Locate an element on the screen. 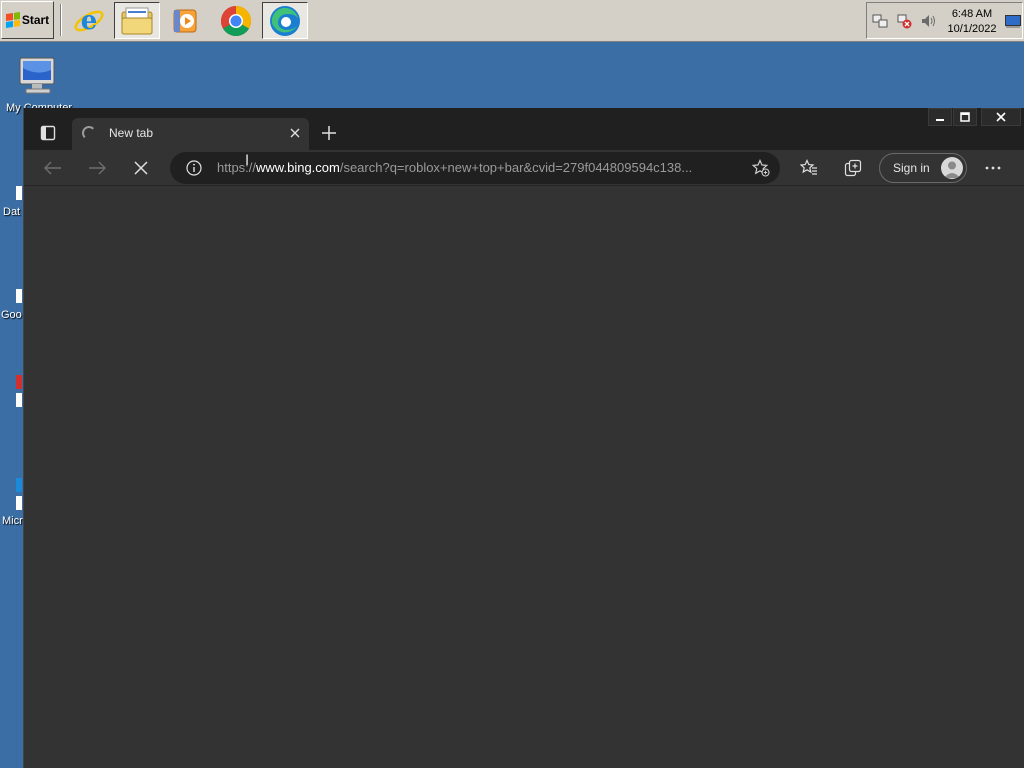 The height and width of the screenshot is (768, 1024). forward-button is located at coordinates (97, 168).